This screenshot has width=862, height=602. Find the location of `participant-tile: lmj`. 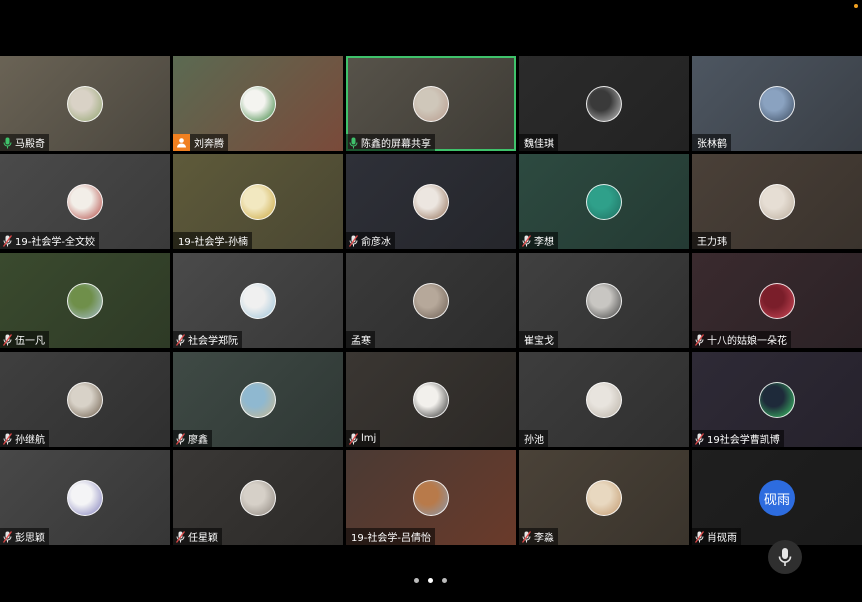

participant-tile: lmj is located at coordinates (431, 399).